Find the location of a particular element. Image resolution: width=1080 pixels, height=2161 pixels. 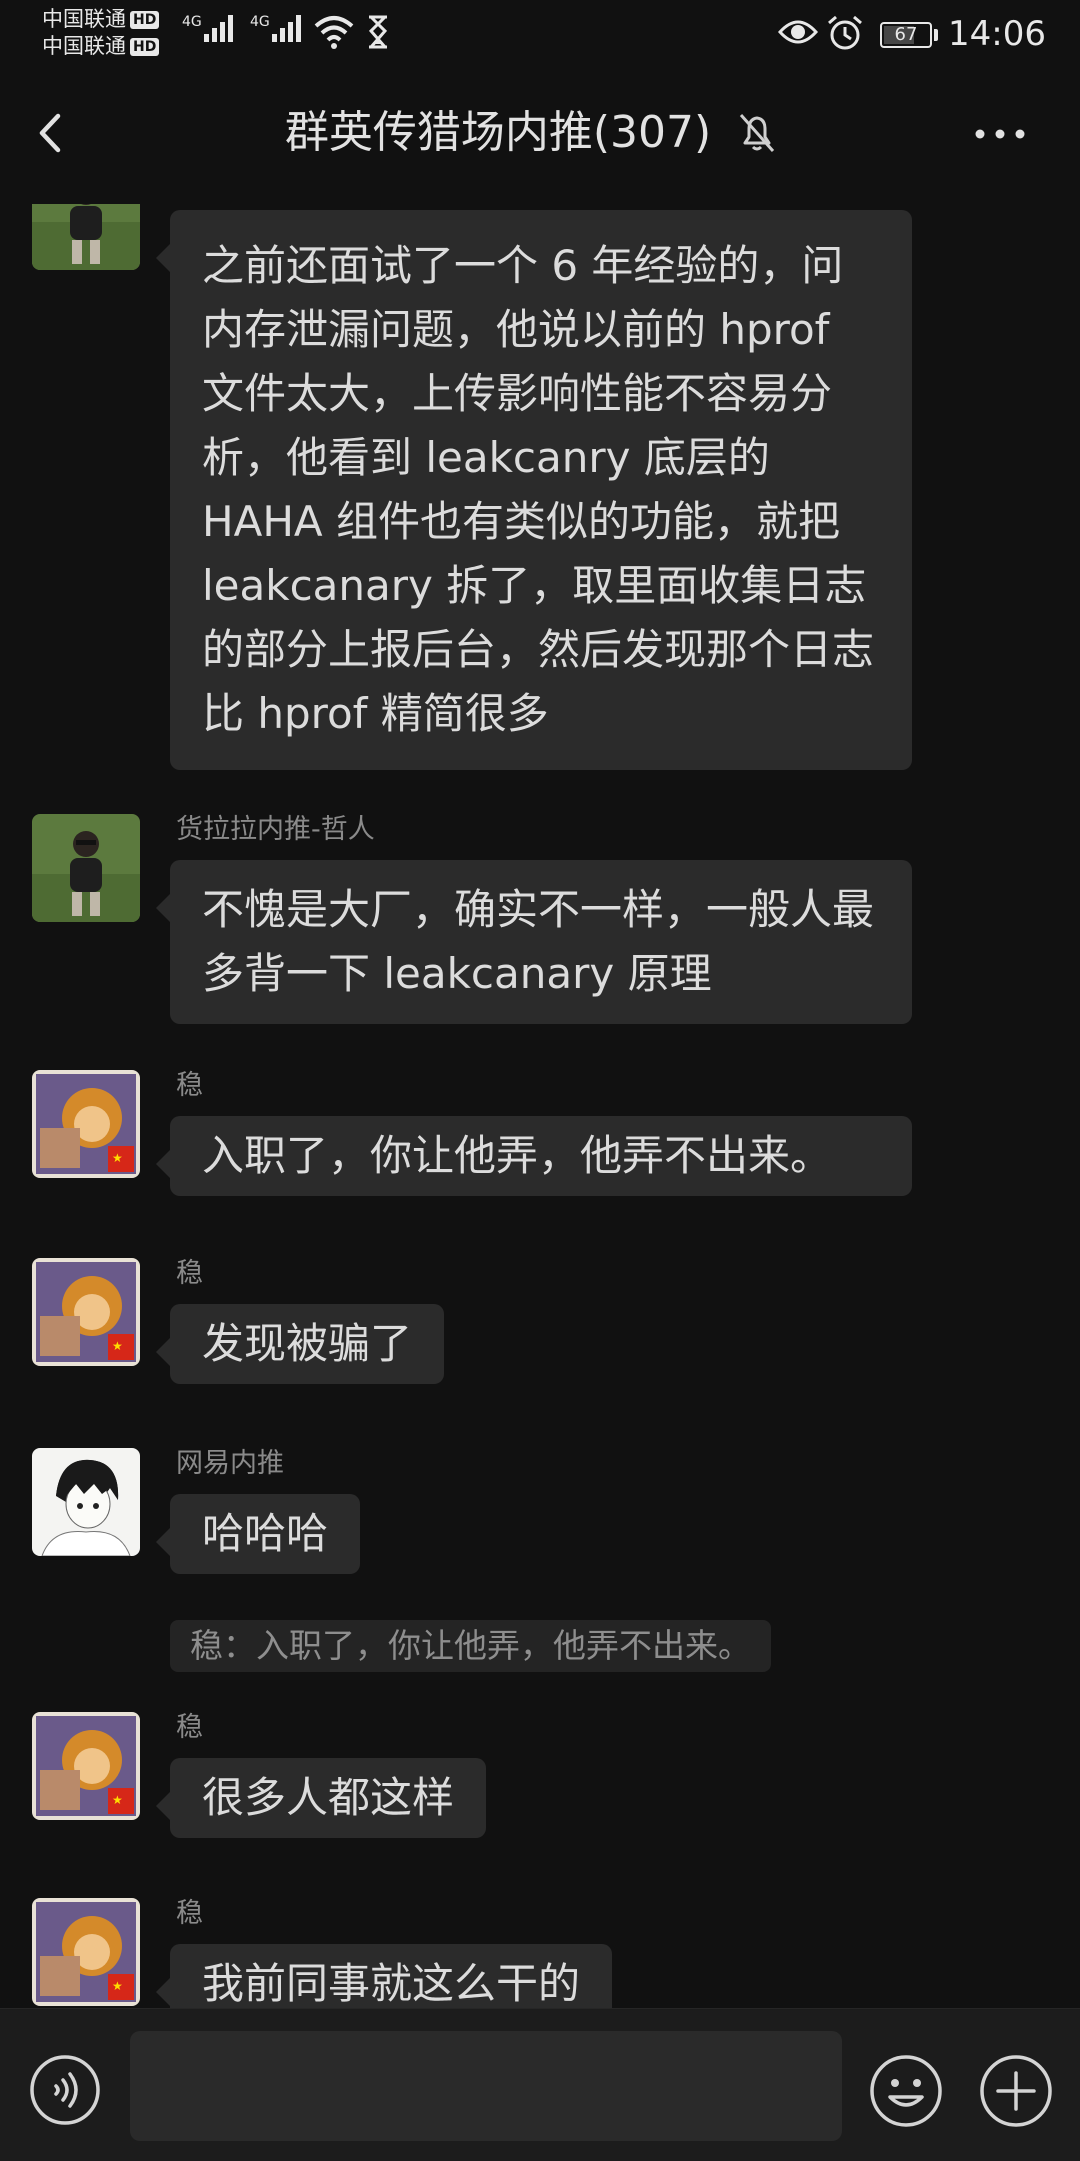

emoji-icon is located at coordinates (906, 2091).